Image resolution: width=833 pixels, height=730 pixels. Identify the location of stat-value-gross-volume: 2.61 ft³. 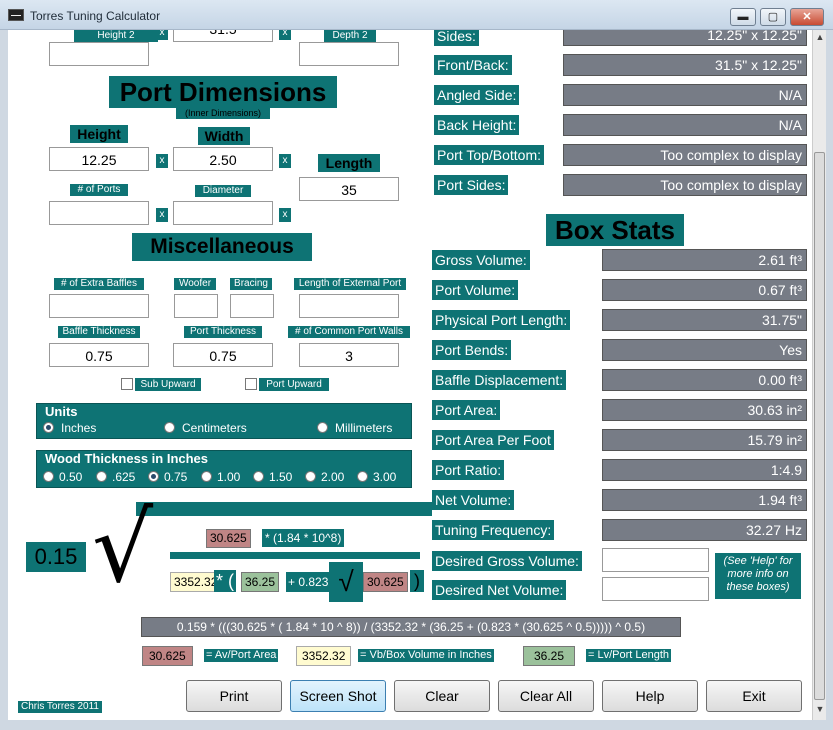
(704, 260).